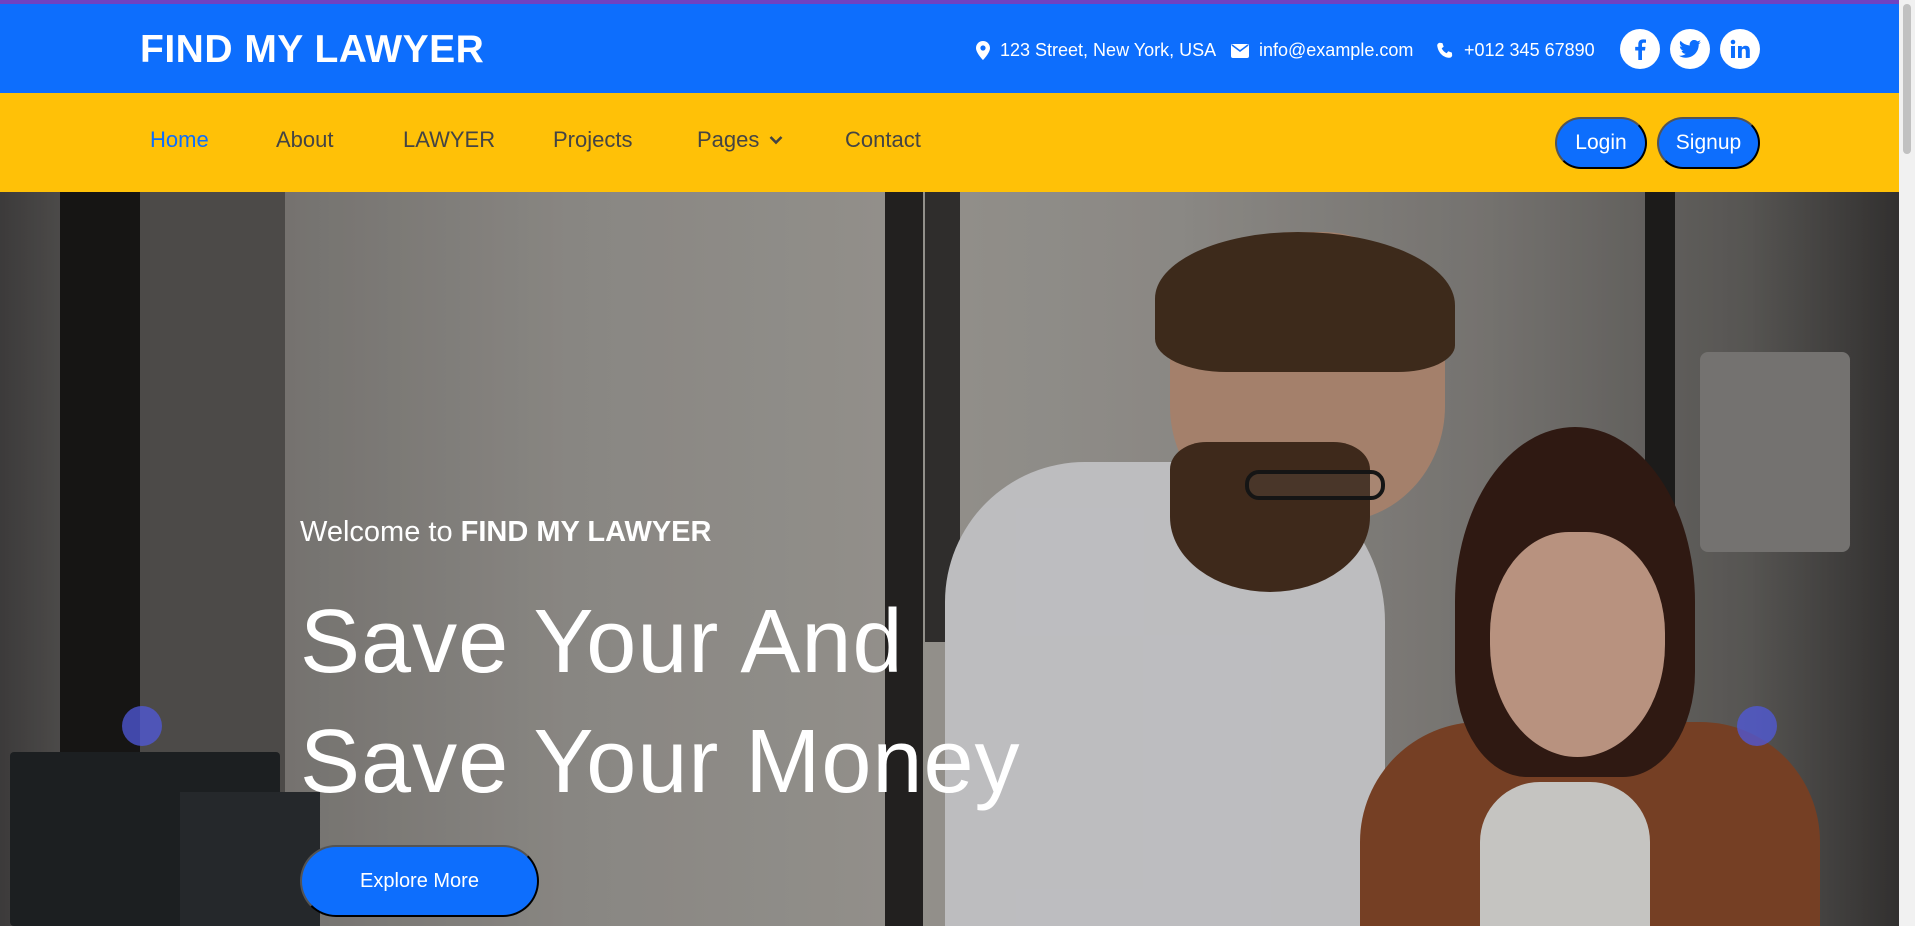 The width and height of the screenshot is (1915, 926). What do you see at coordinates (1757, 726) in the screenshot?
I see `carousel-next-button` at bounding box center [1757, 726].